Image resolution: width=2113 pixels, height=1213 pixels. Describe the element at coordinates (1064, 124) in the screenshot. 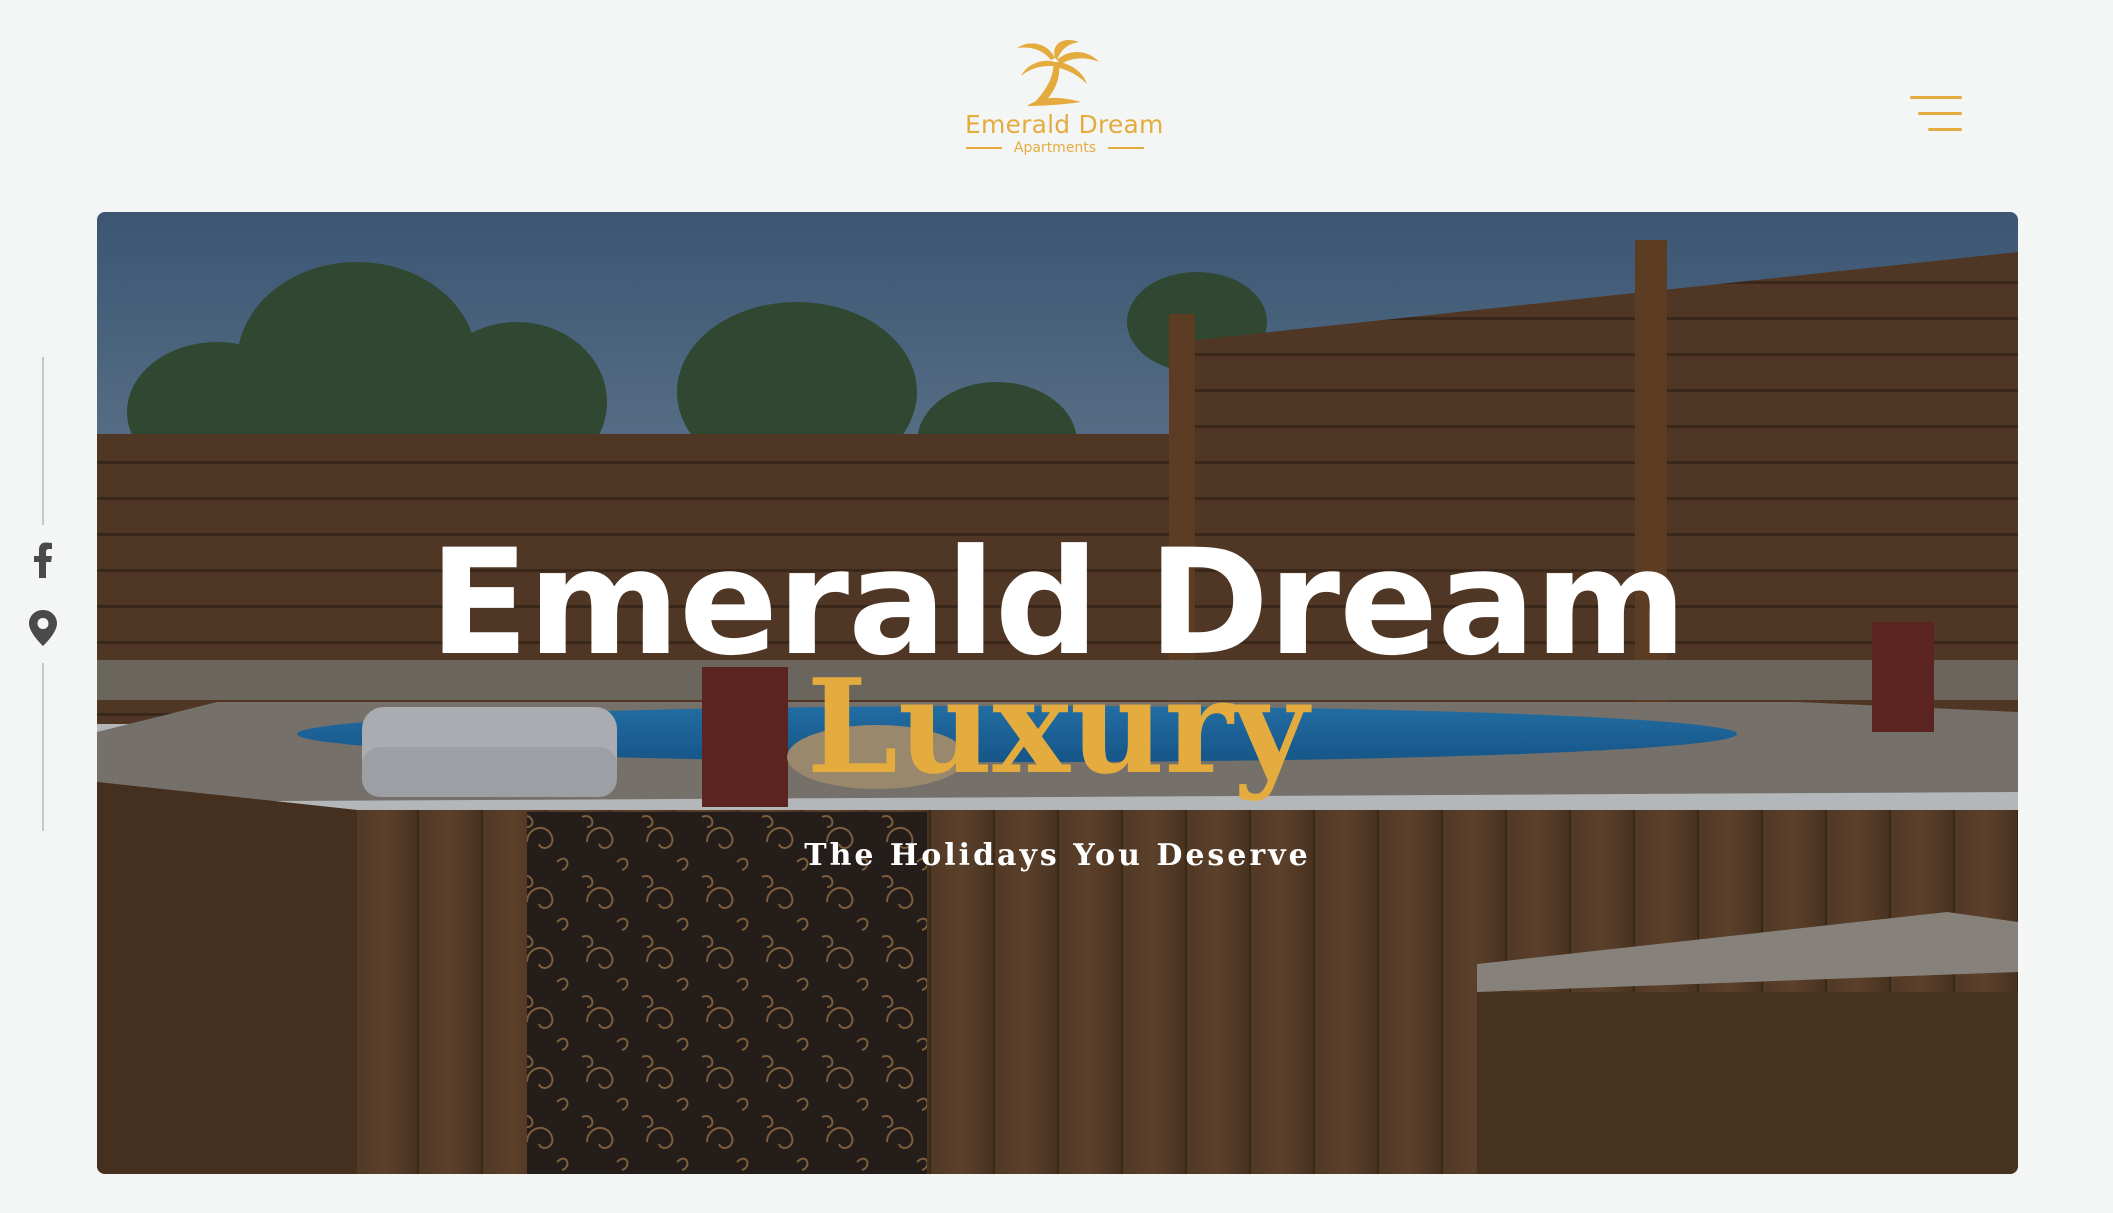

I see `logo-brand-name: Emerald Dream` at that location.